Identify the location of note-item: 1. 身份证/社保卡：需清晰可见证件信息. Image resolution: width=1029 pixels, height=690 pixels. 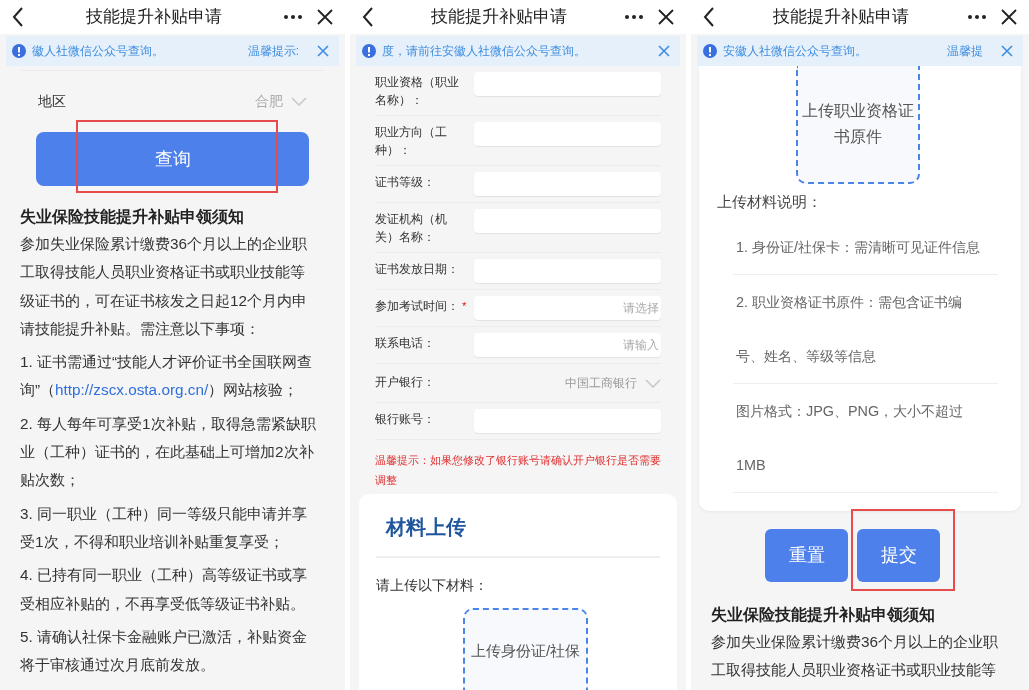
(865, 247).